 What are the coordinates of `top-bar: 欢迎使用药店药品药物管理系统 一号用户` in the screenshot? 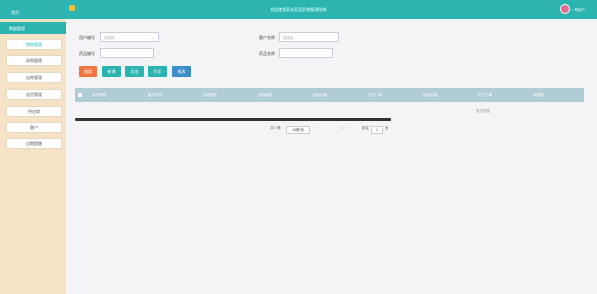 It's located at (298, 9).